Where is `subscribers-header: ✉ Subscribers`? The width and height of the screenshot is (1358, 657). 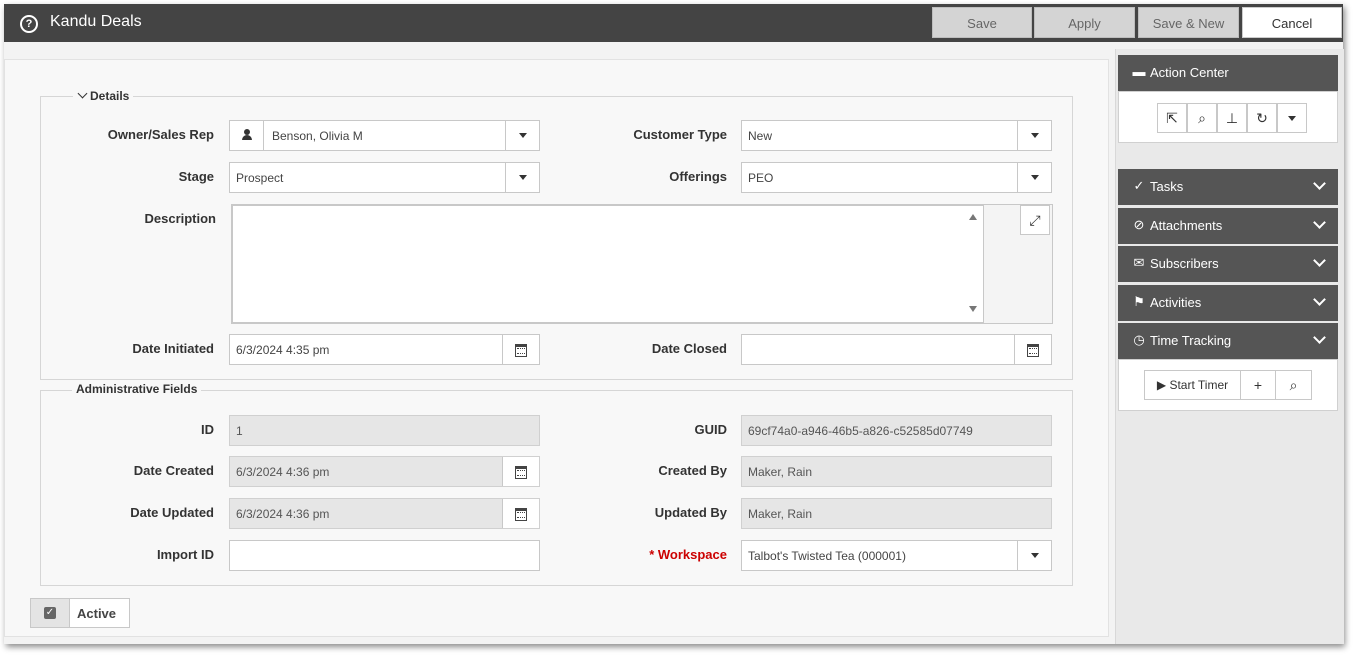 subscribers-header: ✉ Subscribers is located at coordinates (1228, 264).